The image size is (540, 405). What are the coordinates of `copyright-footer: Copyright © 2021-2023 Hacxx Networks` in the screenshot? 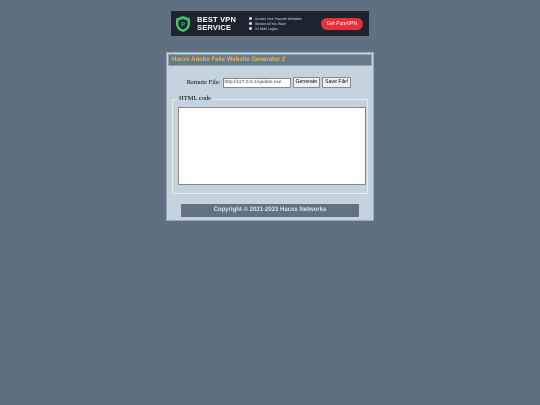 It's located at (270, 210).